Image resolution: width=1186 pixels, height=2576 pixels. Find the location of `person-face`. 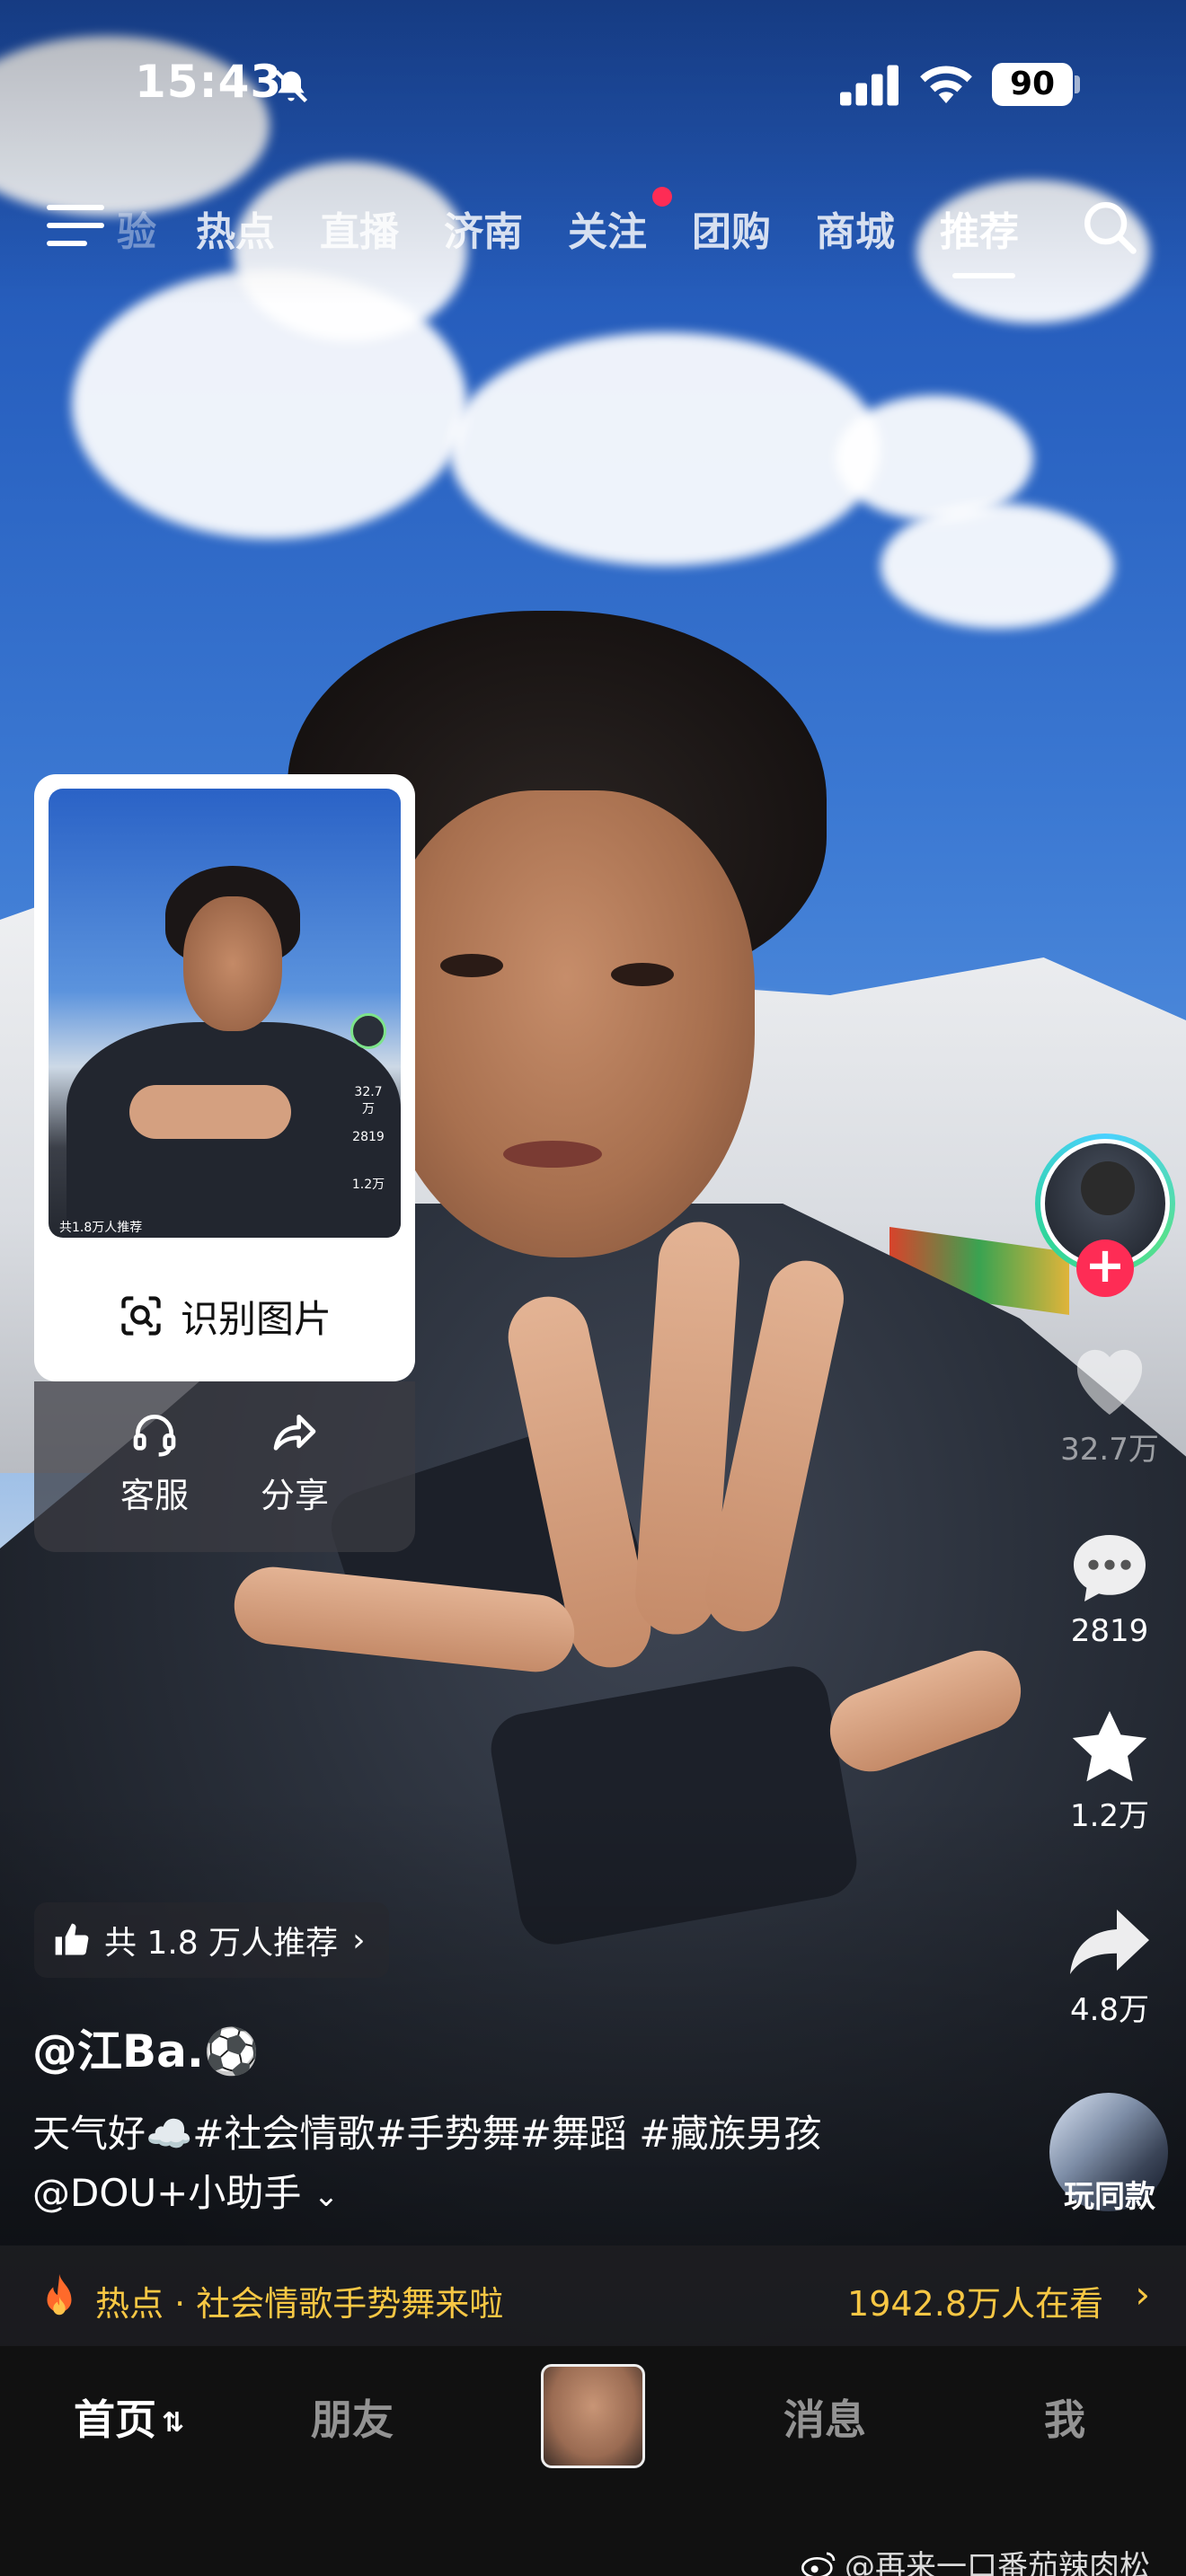

person-face is located at coordinates (566, 1023).